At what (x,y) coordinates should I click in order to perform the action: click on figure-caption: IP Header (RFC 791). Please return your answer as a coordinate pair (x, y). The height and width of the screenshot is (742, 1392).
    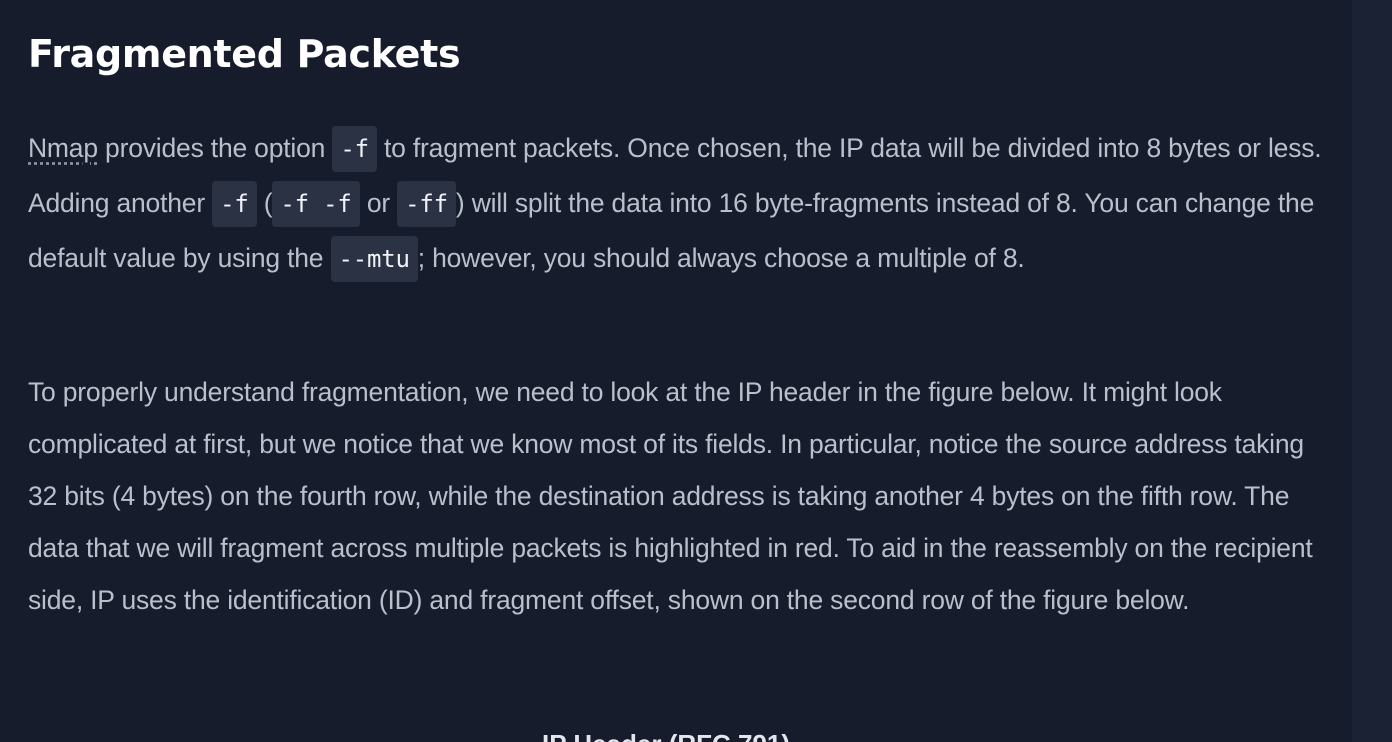
    Looking at the image, I should click on (666, 735).